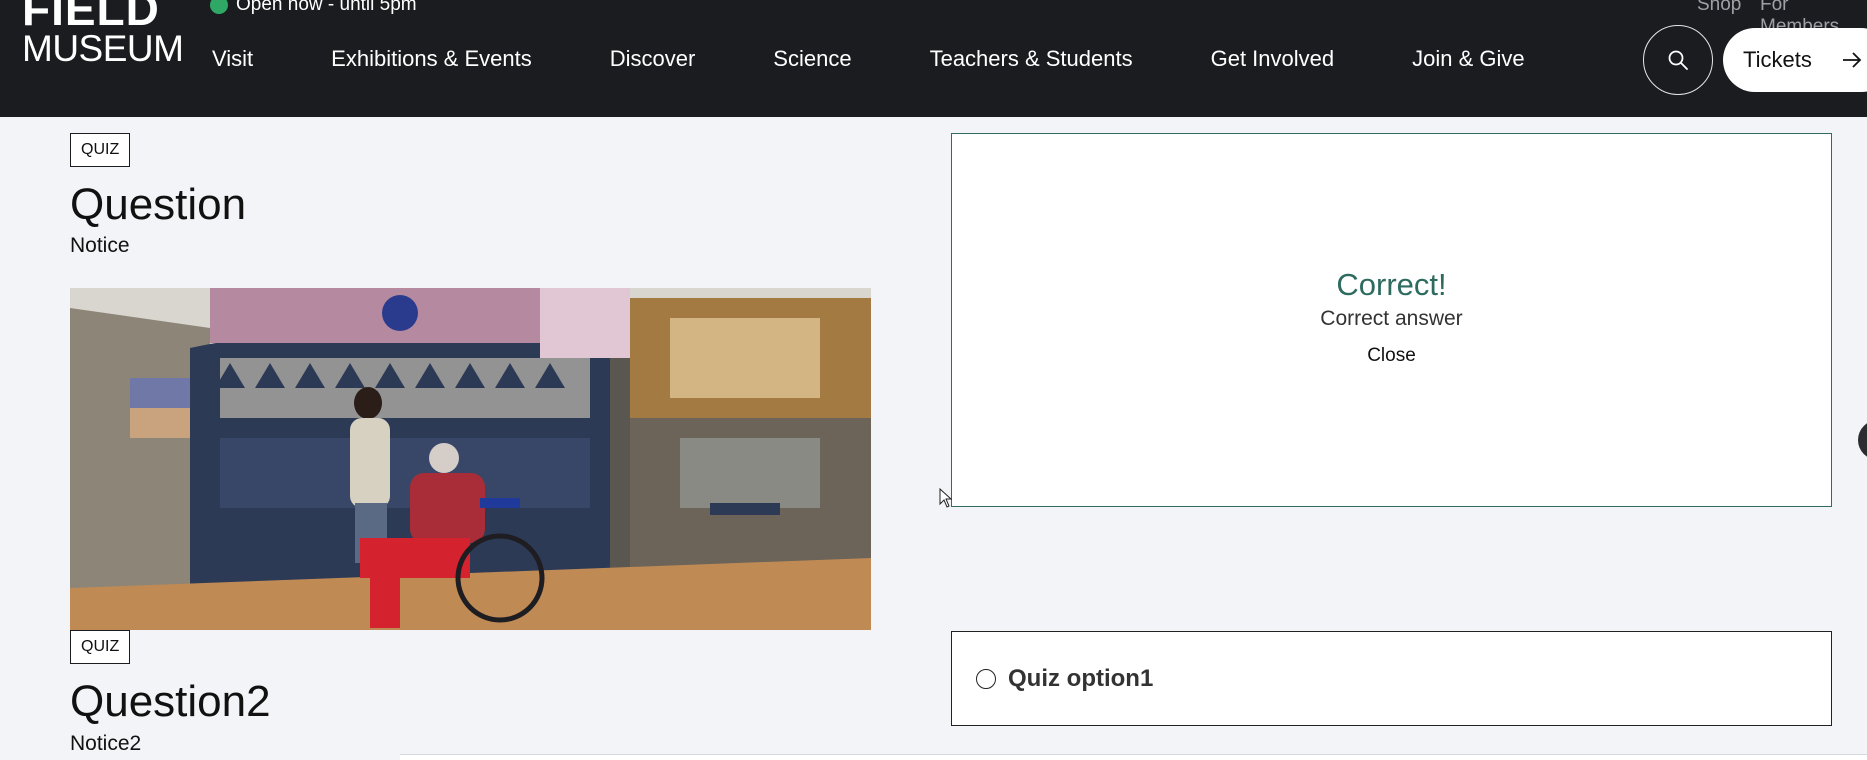  I want to click on question-notice: Notice, so click(100, 245).